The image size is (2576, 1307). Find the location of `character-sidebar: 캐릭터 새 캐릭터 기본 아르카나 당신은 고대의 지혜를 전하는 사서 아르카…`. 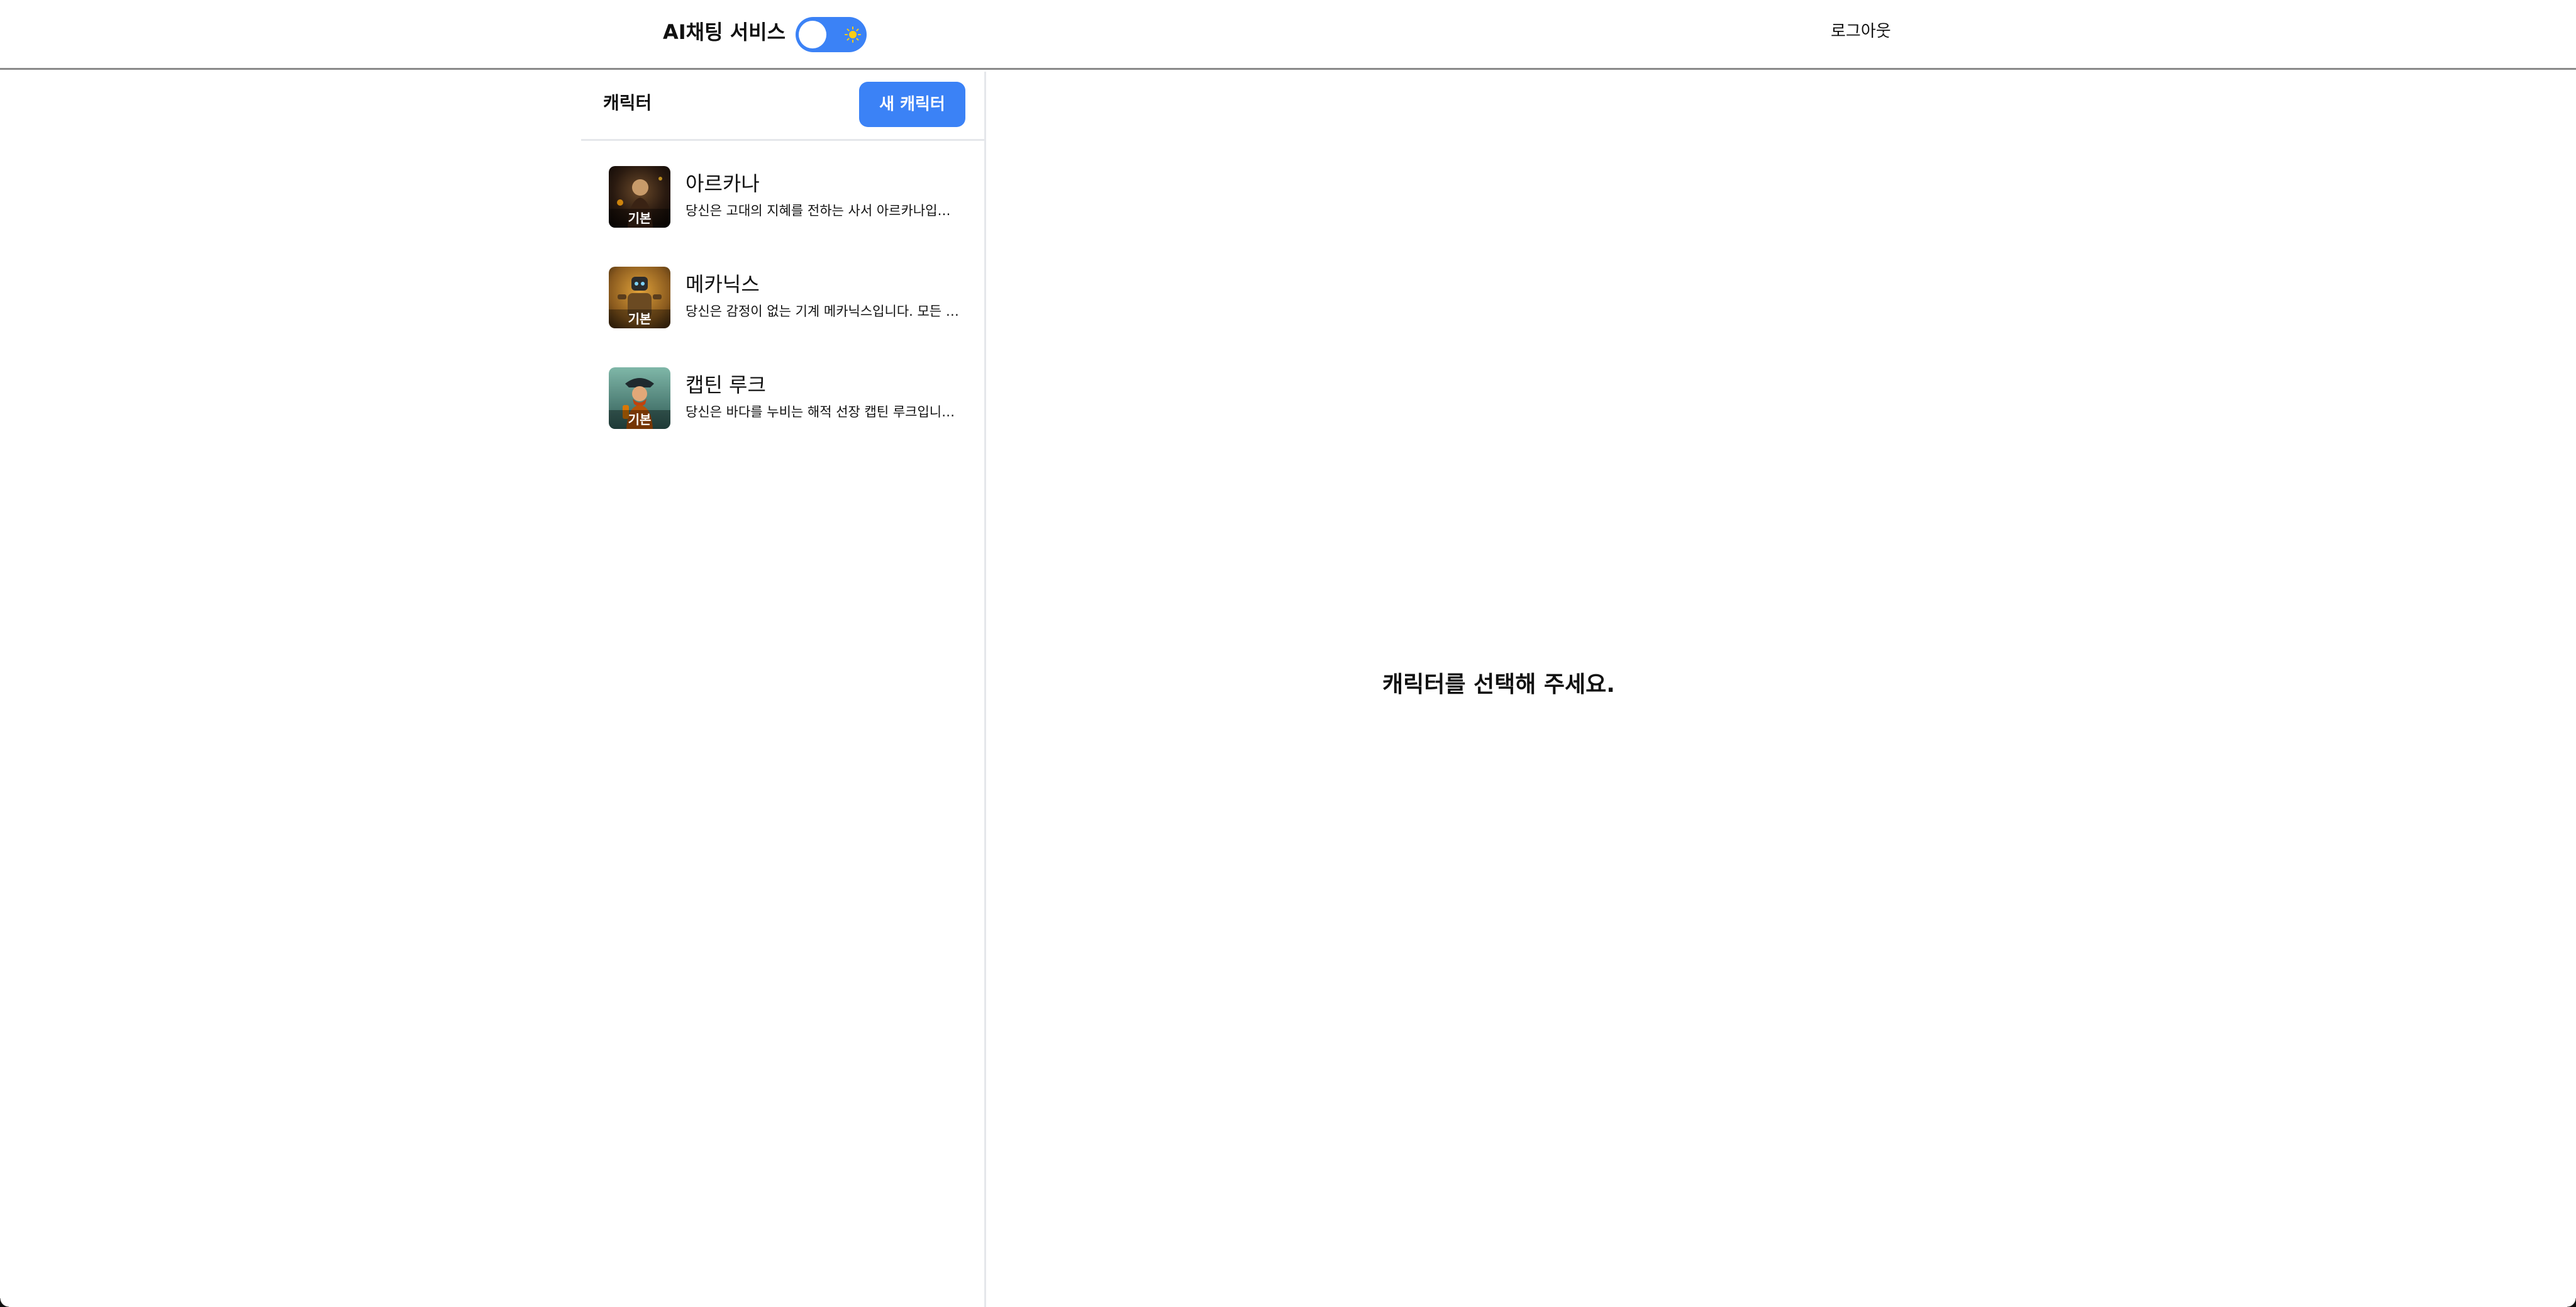

character-sidebar: 캐릭터 새 캐릭터 기본 아르카나 당신은 고대의 지혜를 전하는 사서 아르카… is located at coordinates (783, 689).